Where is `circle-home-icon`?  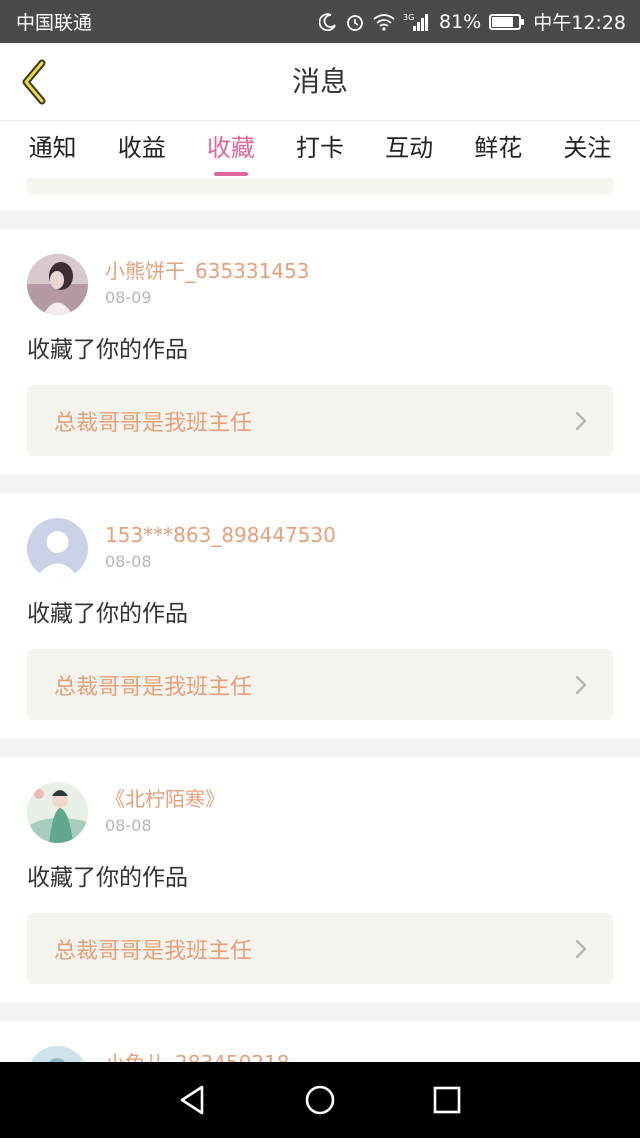
circle-home-icon is located at coordinates (320, 1100).